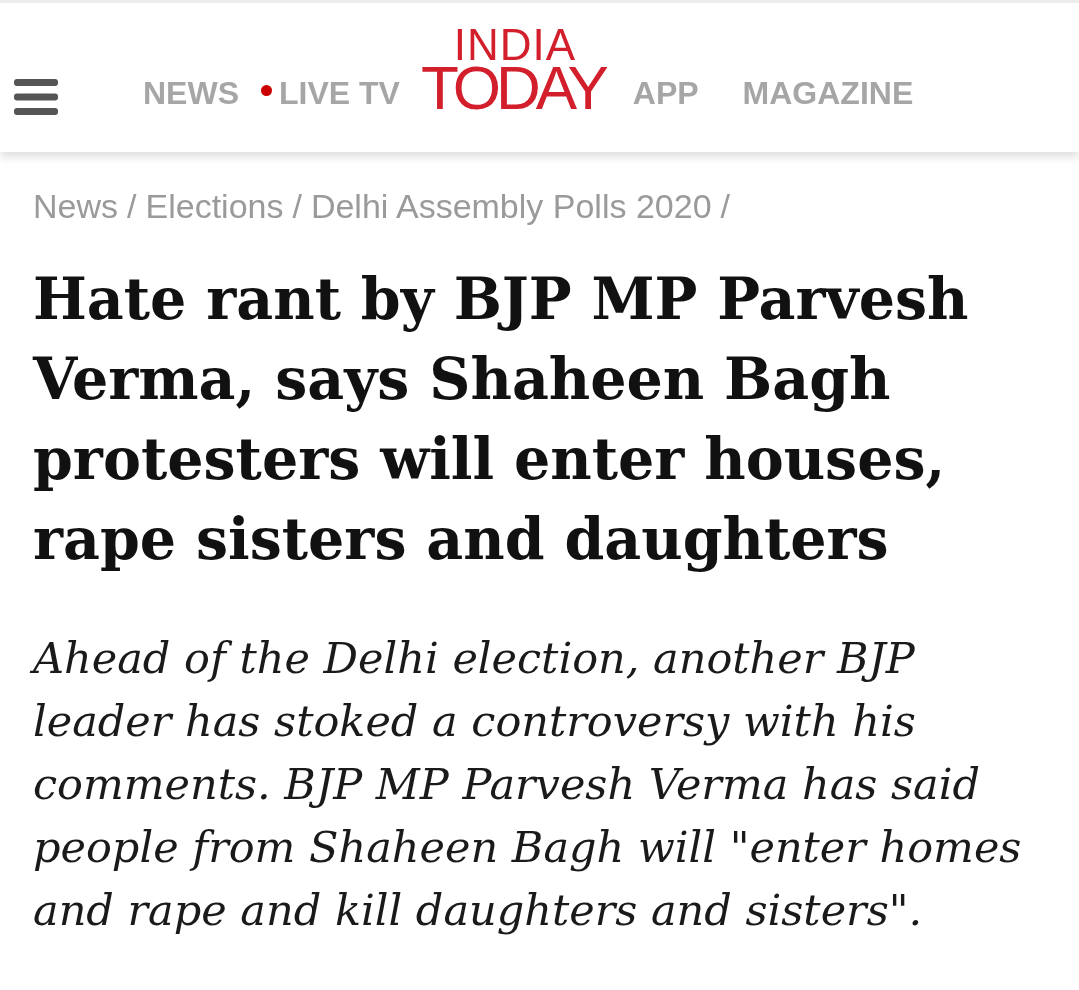 This screenshot has height=990, width=1079. What do you see at coordinates (330, 92) in the screenshot?
I see `nav-link: LIVE TV` at bounding box center [330, 92].